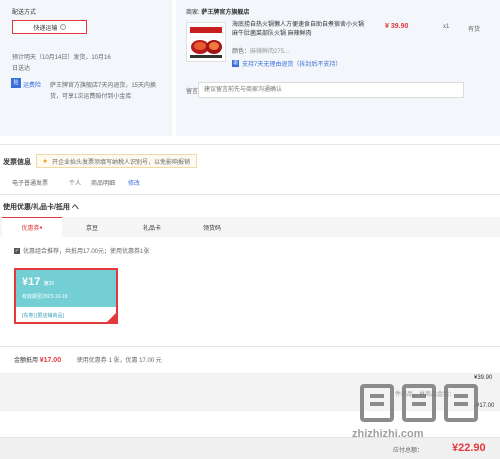 This screenshot has height=459, width=500. Describe the element at coordinates (331, 90) in the screenshot. I see `memo-input` at that location.